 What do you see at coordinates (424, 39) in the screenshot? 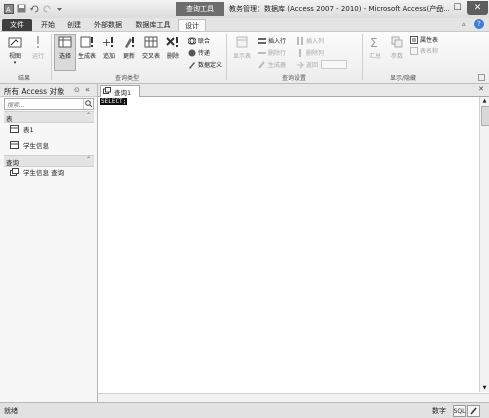
I see `property-sheet-button: 属性表` at bounding box center [424, 39].